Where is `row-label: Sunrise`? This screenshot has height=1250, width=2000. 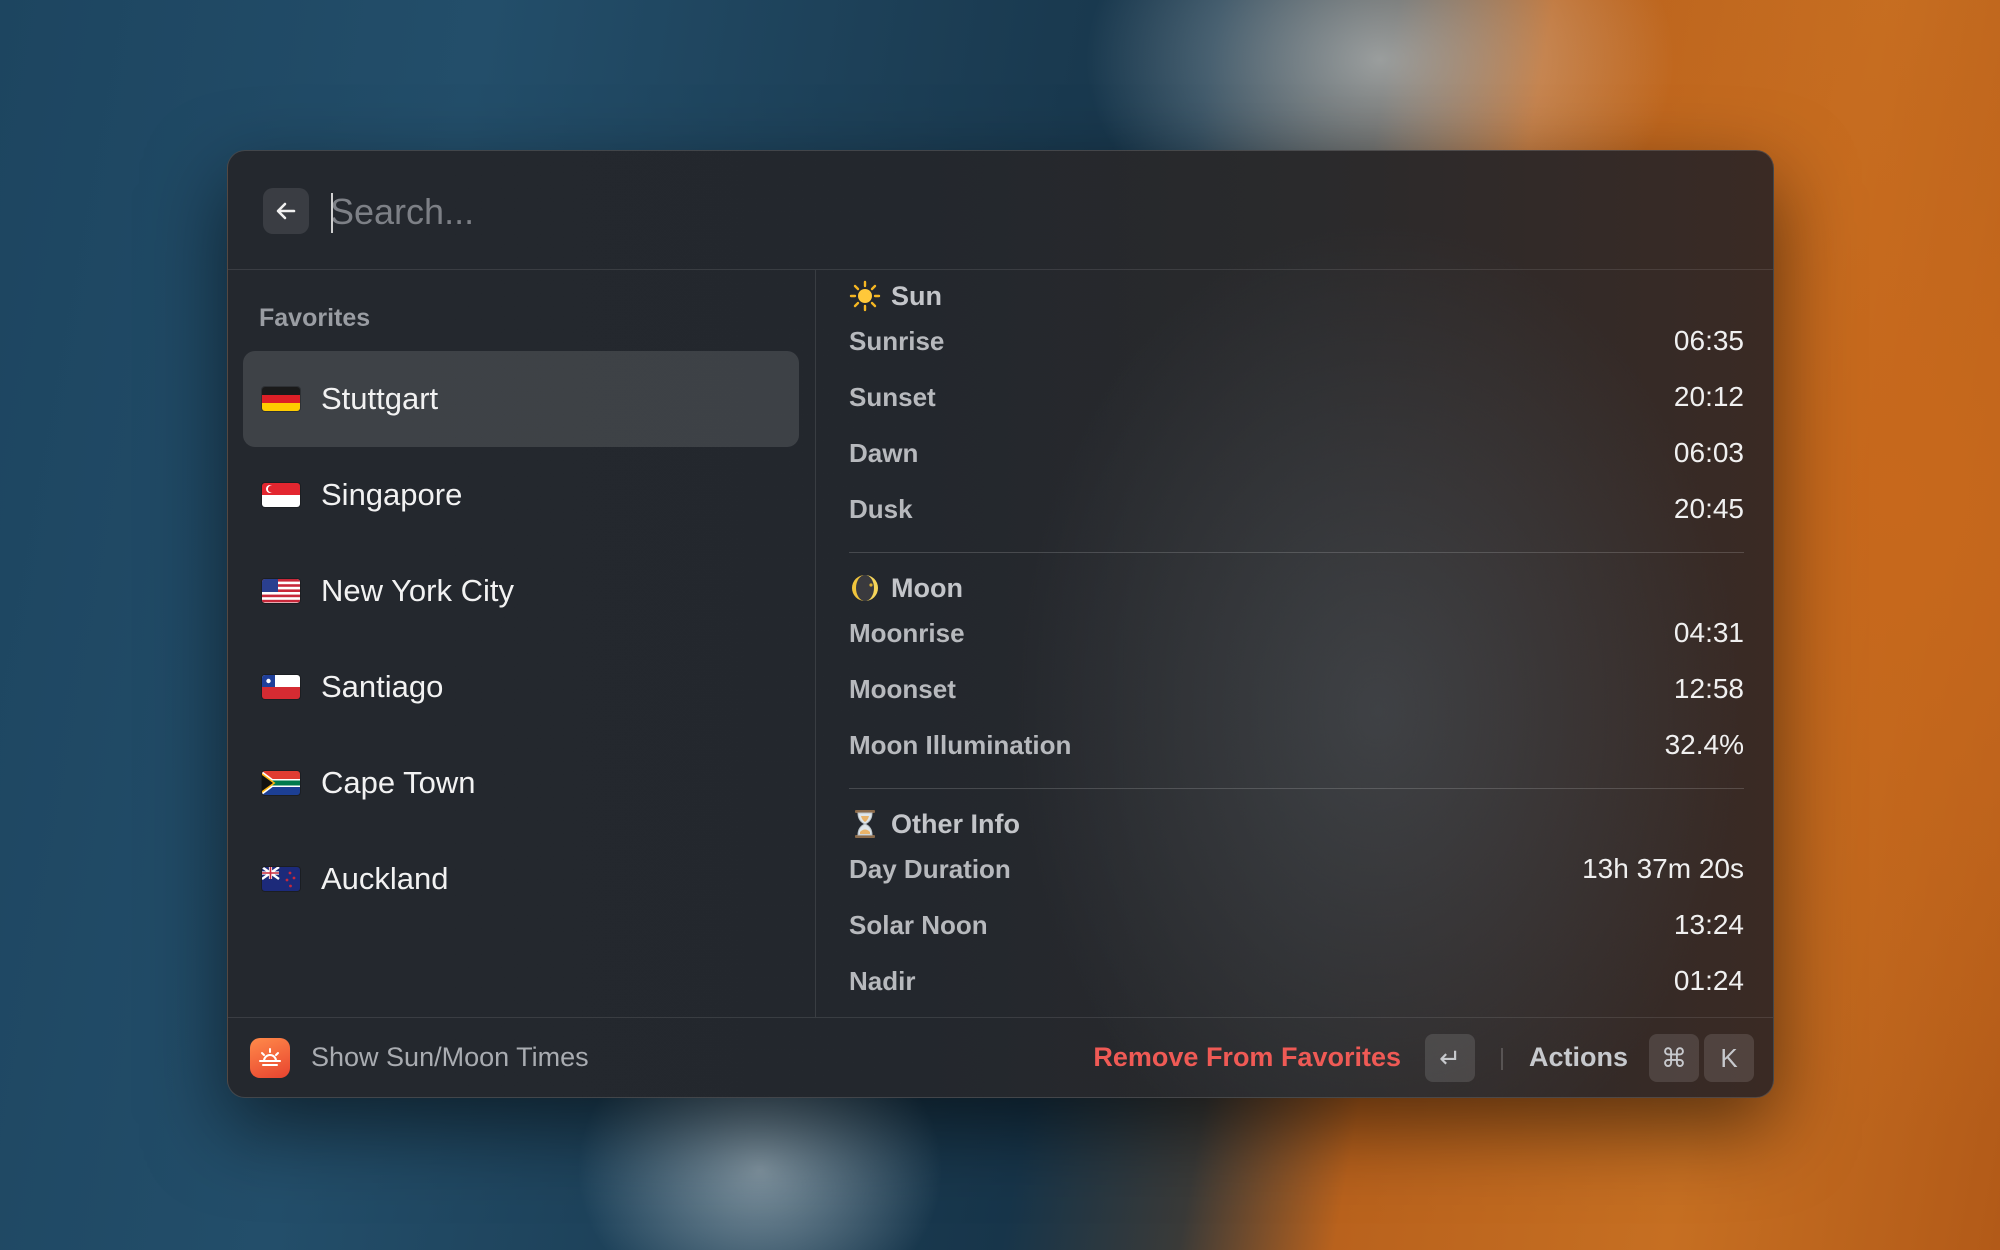 row-label: Sunrise is located at coordinates (897, 340).